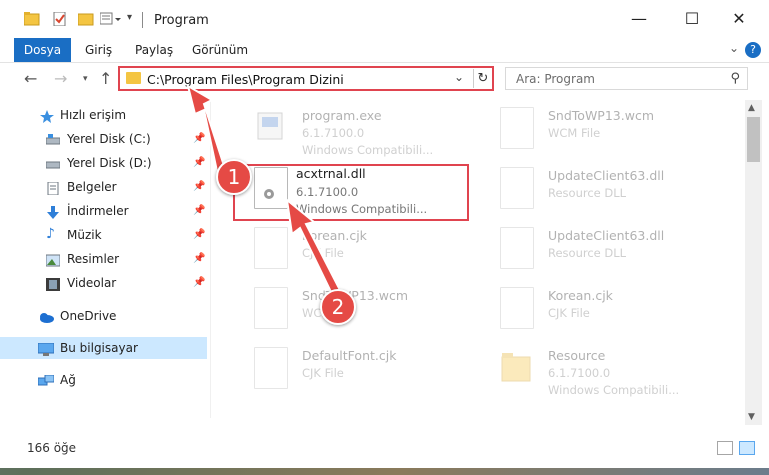  Describe the element at coordinates (60, 19) in the screenshot. I see `properties-icon` at that location.